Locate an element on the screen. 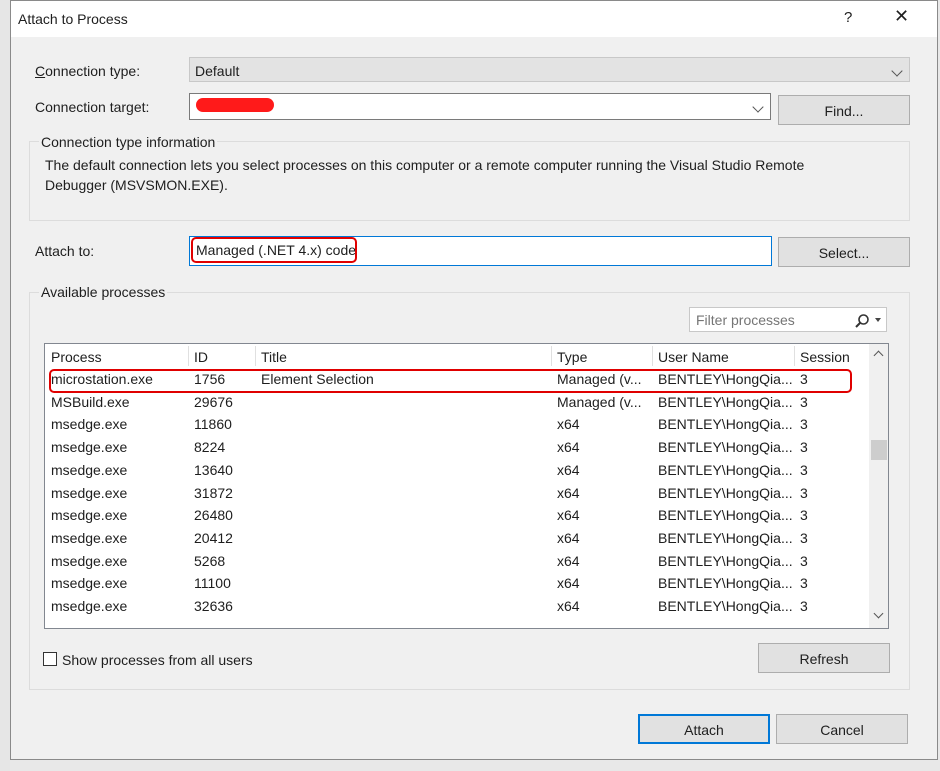  process-list-scrollbar is located at coordinates (878, 486).